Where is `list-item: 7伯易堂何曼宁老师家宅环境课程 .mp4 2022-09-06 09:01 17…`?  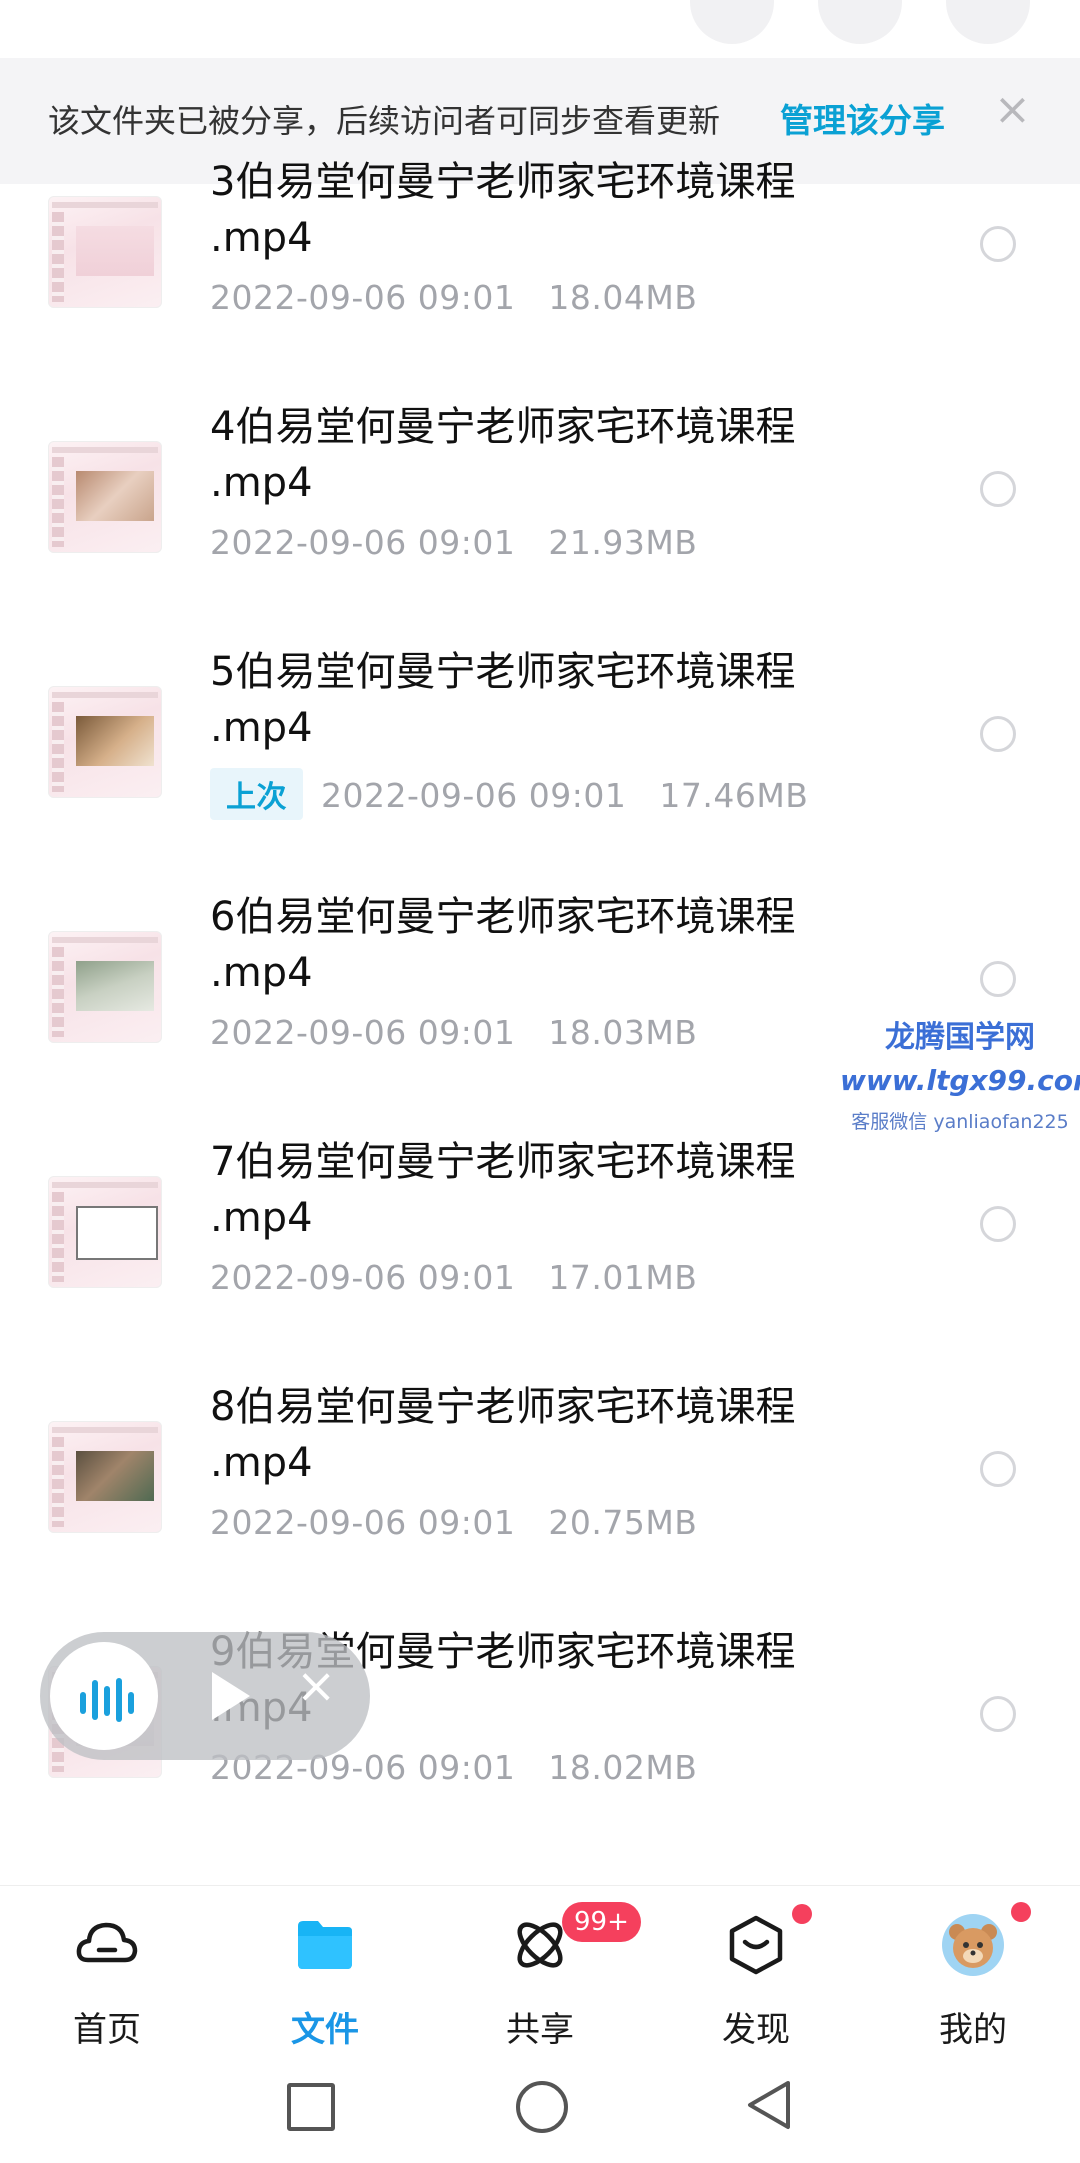
list-item: 7伯易堂何曼宁老师家宅环境课程 .mp4 2022-09-06 09:01 17… is located at coordinates (540, 1256).